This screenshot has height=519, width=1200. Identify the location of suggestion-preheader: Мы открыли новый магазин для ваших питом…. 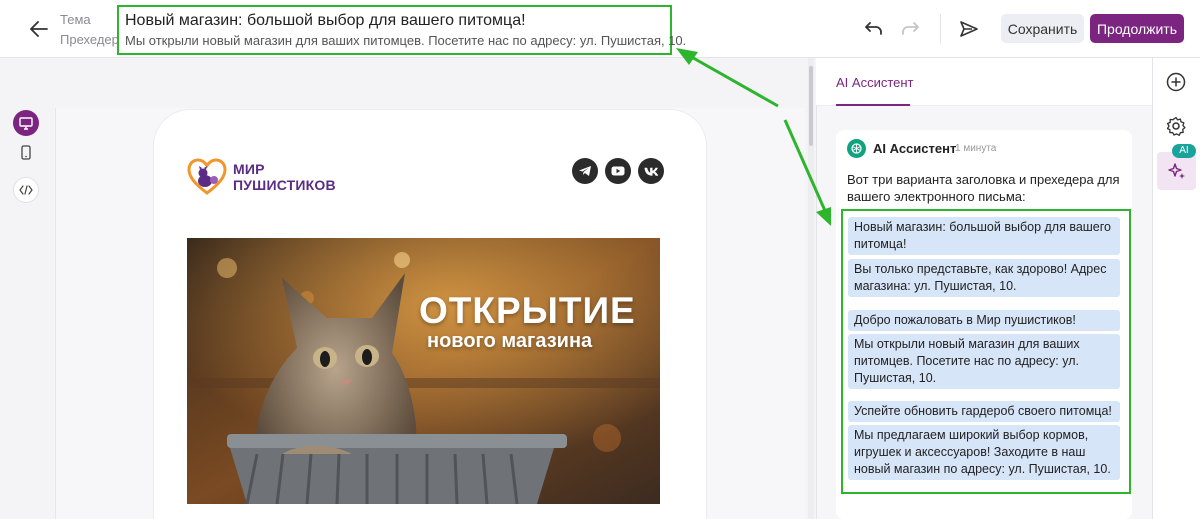
(984, 361).